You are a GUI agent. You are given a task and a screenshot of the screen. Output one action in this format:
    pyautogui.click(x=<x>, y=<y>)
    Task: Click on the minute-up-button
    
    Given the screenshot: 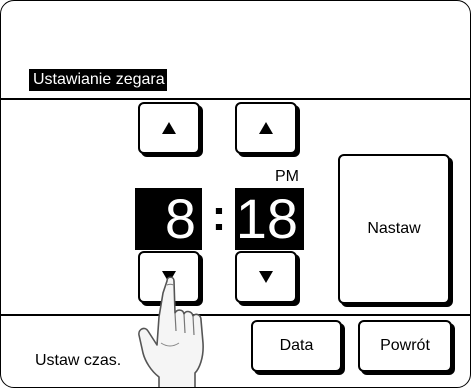 What is the action you would take?
    pyautogui.click(x=266, y=128)
    